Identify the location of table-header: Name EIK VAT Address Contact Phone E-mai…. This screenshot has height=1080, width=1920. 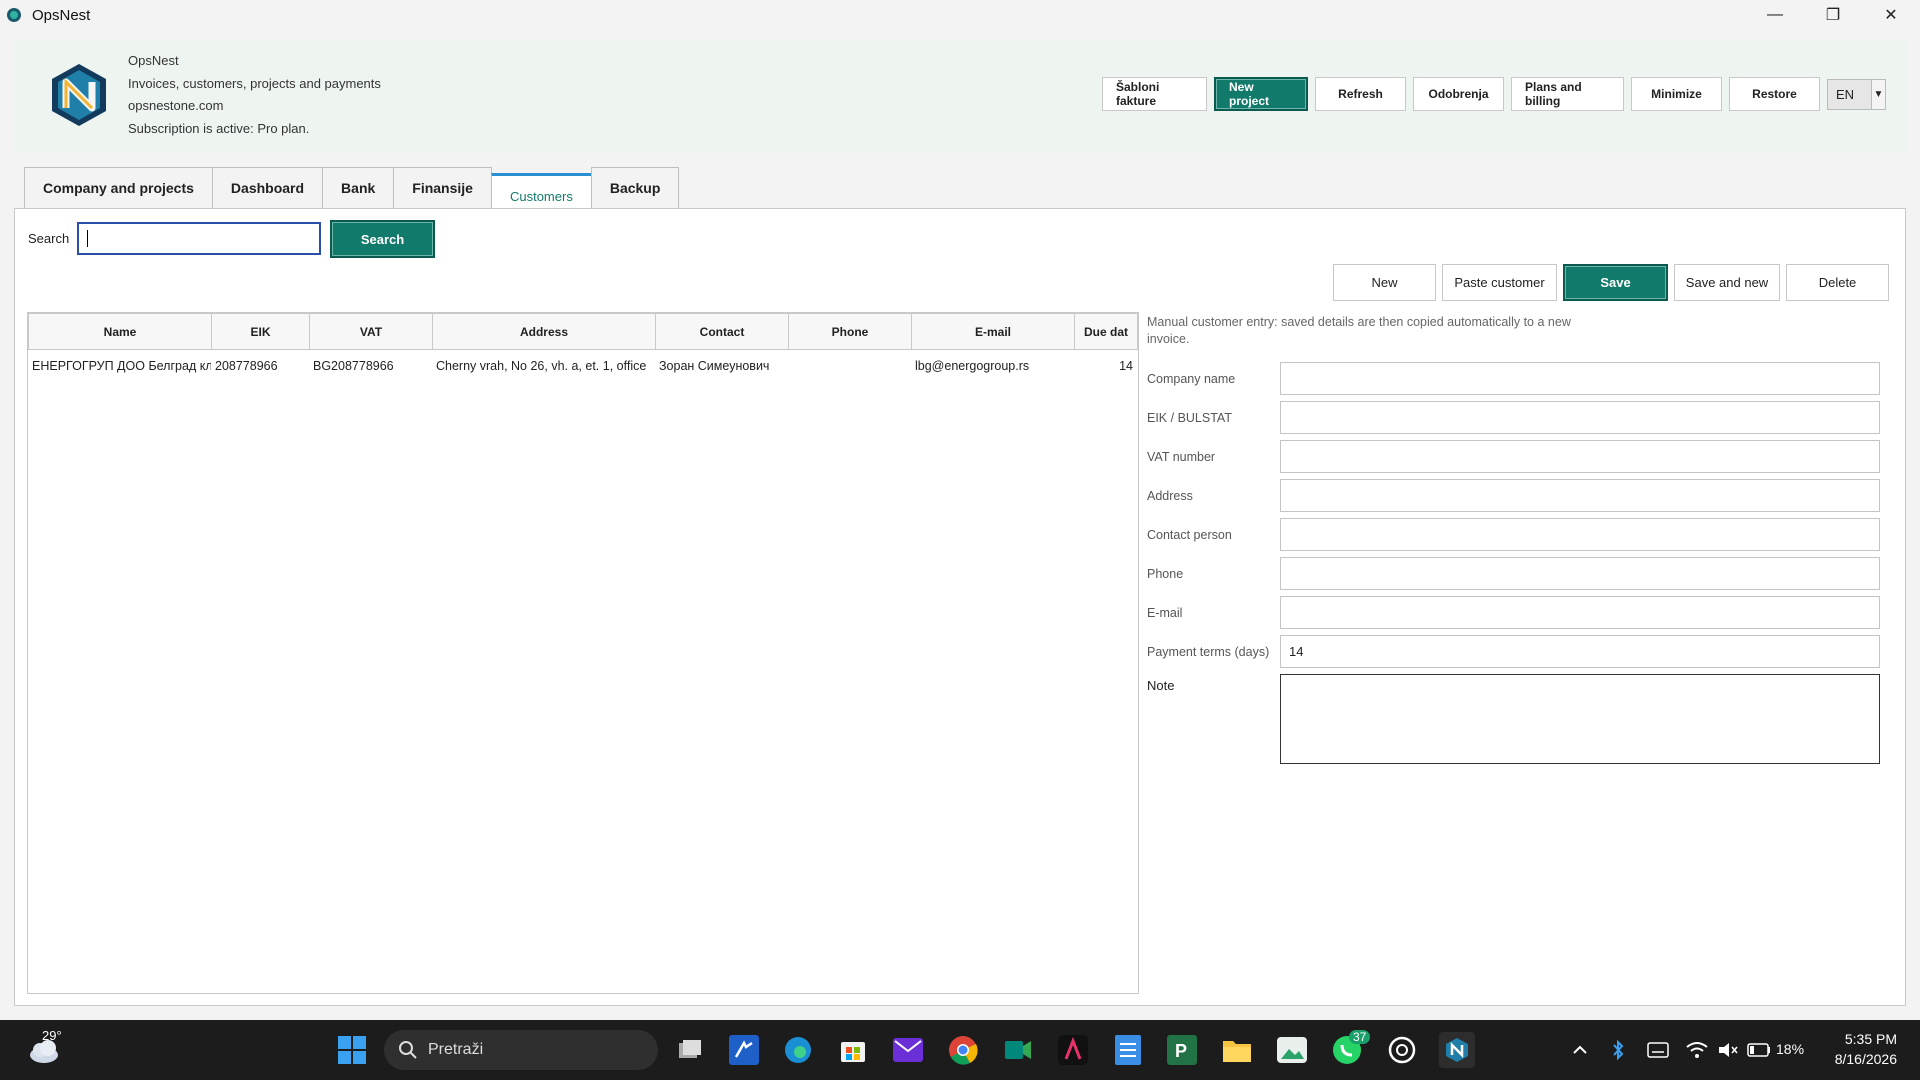
(583, 331).